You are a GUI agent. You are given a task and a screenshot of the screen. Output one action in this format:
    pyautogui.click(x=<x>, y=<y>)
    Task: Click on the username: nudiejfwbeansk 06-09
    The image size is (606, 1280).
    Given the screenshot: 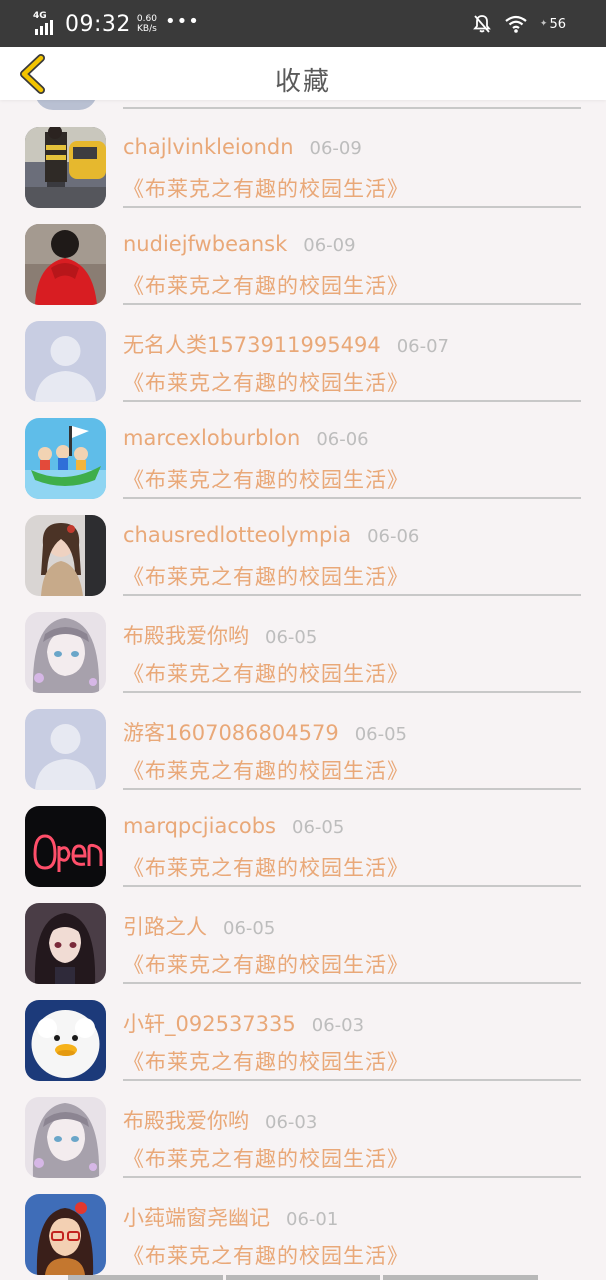 What is the action you would take?
    pyautogui.click(x=239, y=244)
    